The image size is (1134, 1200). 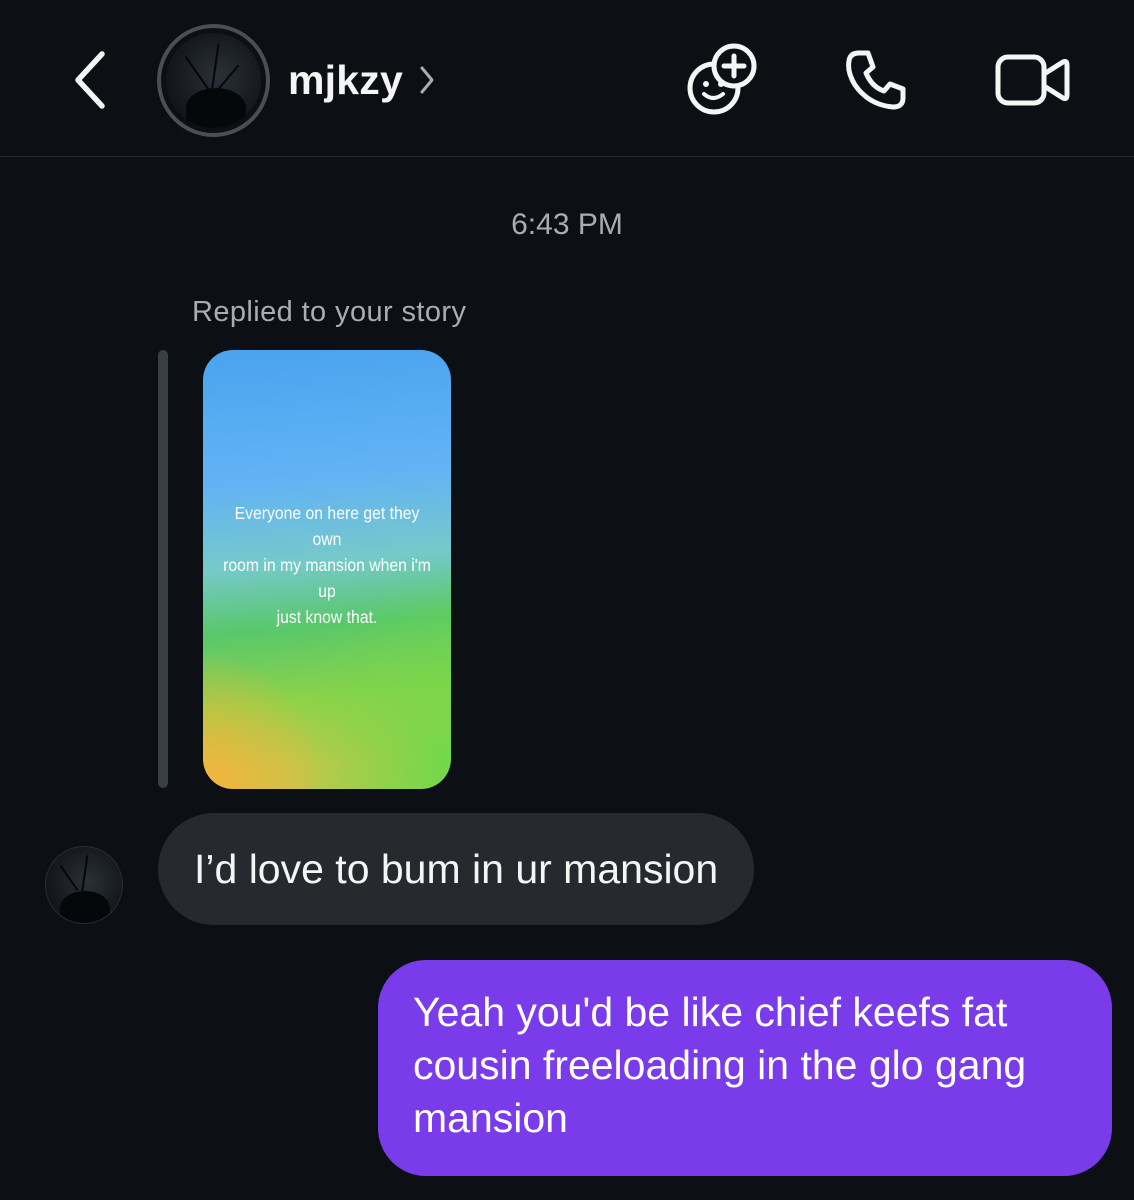 What do you see at coordinates (345, 79) in the screenshot?
I see `username: mjkzy` at bounding box center [345, 79].